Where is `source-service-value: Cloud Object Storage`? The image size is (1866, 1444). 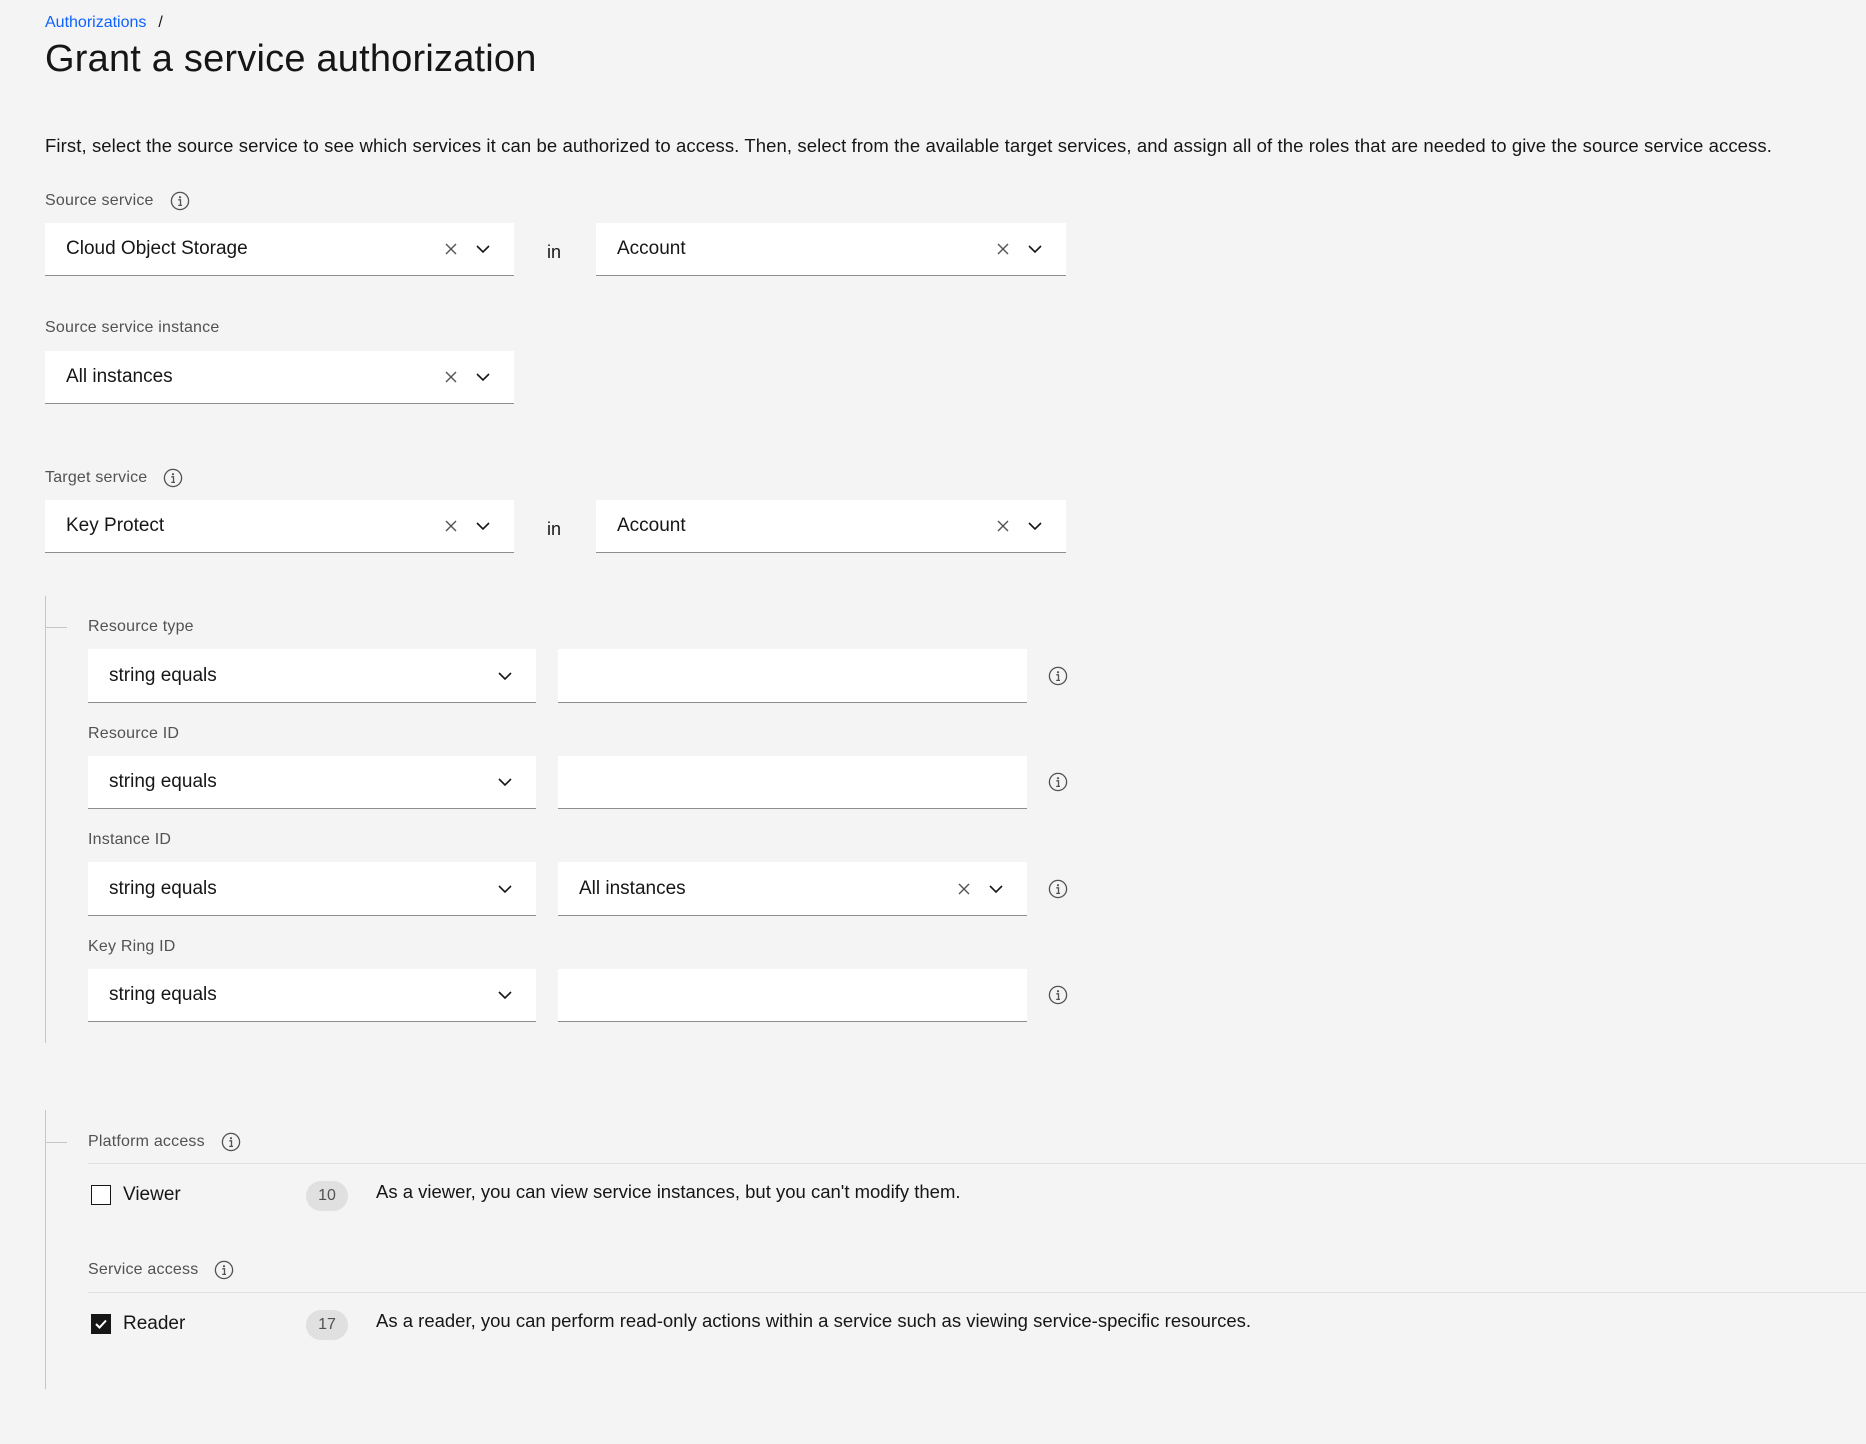 source-service-value: Cloud Object Storage is located at coordinates (157, 248).